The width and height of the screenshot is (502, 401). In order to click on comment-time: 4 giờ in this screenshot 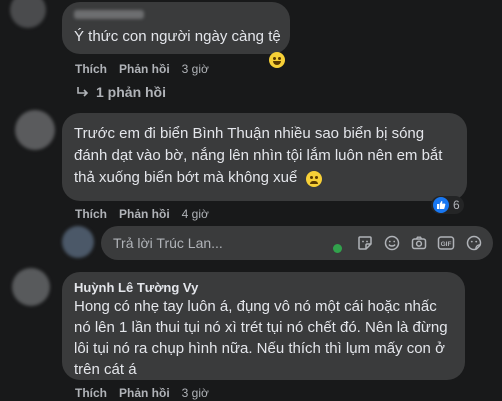, I will do `click(195, 214)`.